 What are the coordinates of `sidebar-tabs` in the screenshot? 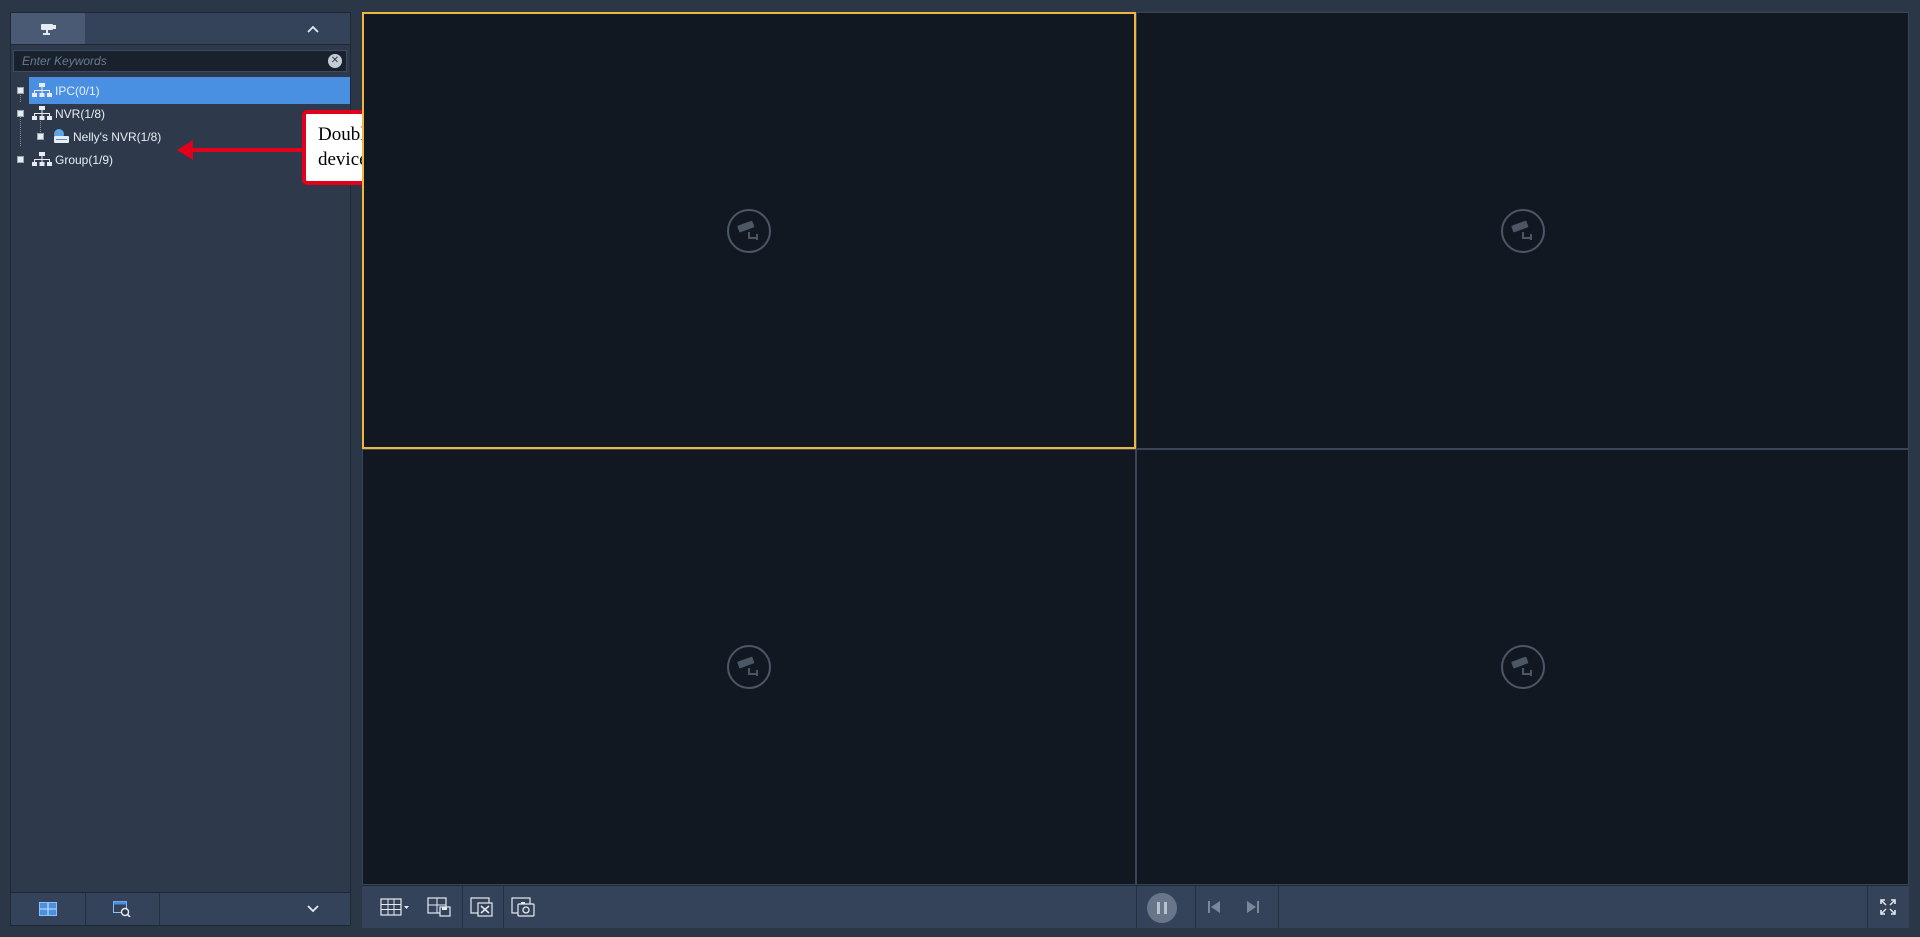 It's located at (180, 29).